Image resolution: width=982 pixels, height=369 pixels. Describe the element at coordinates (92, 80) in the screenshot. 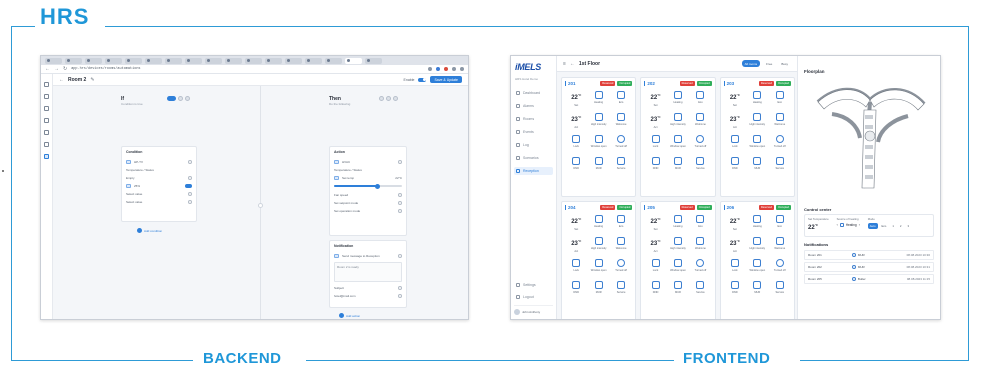

I see `edit-icon: ✎` at that location.